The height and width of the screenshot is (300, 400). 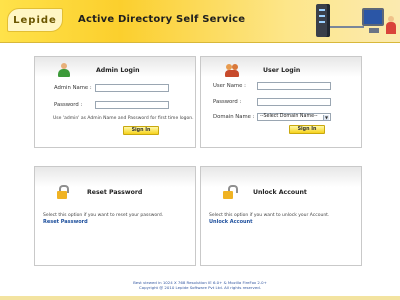 What do you see at coordinates (63, 192) in the screenshot?
I see `lock-icon` at bounding box center [63, 192].